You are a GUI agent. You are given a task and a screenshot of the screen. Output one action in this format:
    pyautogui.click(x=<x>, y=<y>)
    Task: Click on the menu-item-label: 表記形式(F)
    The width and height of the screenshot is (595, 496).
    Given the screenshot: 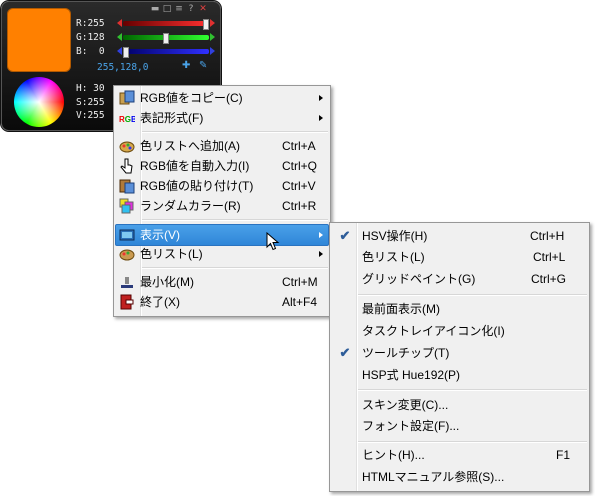 What is the action you would take?
    pyautogui.click(x=172, y=118)
    